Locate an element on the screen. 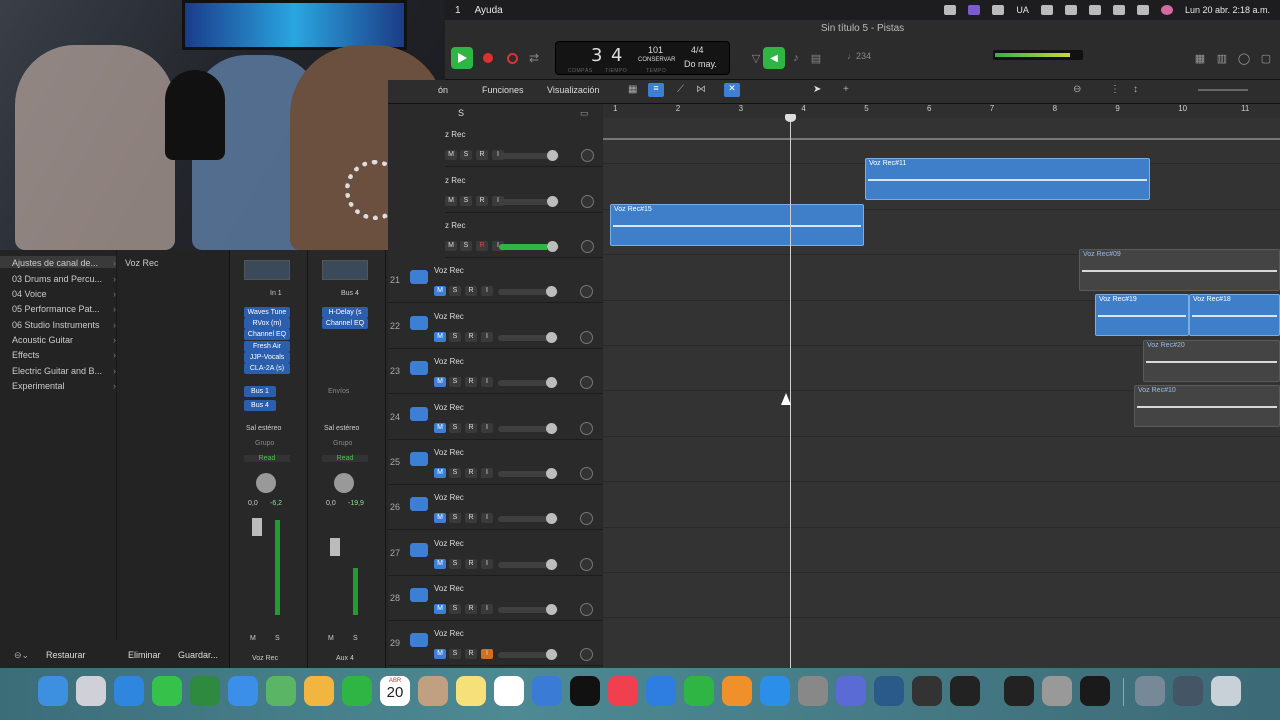  logic-icon is located at coordinates (927, 691).